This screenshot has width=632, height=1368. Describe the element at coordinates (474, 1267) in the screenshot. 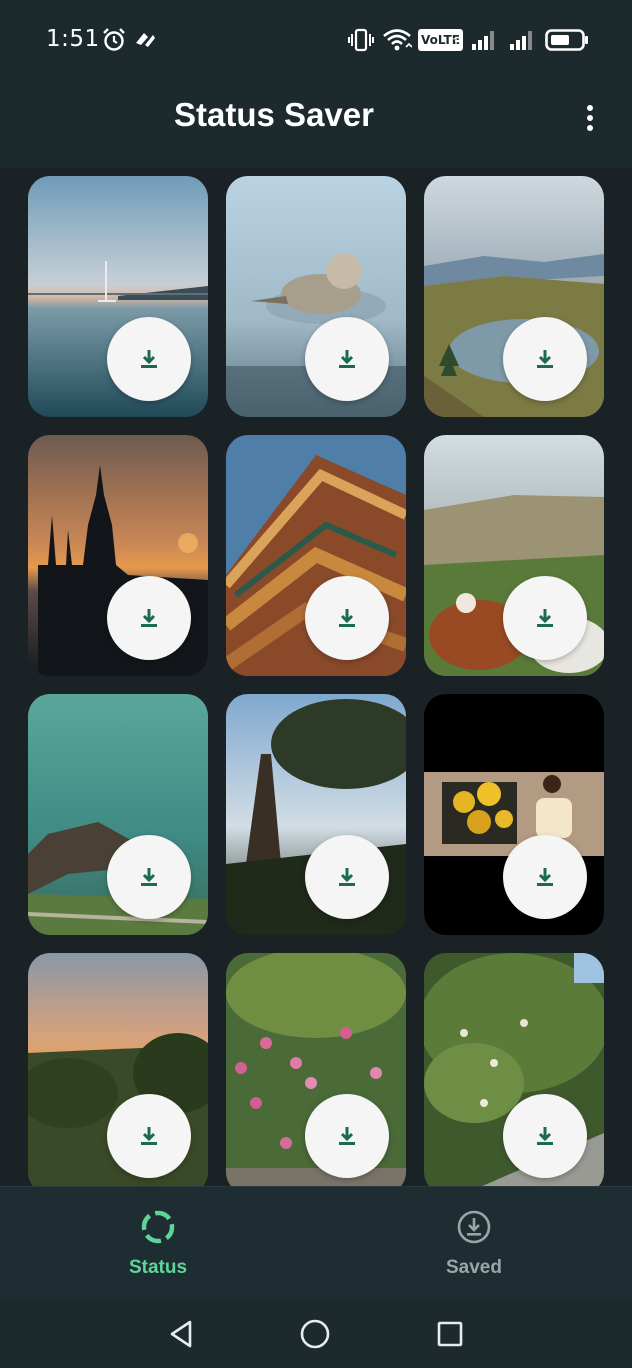

I see `tab-saved-label: Saved` at that location.